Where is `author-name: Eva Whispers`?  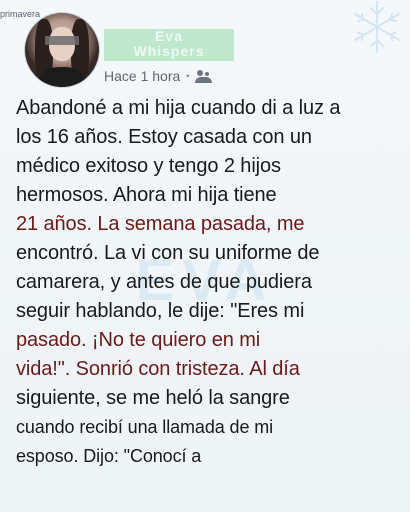 author-name: Eva Whispers is located at coordinates (169, 45).